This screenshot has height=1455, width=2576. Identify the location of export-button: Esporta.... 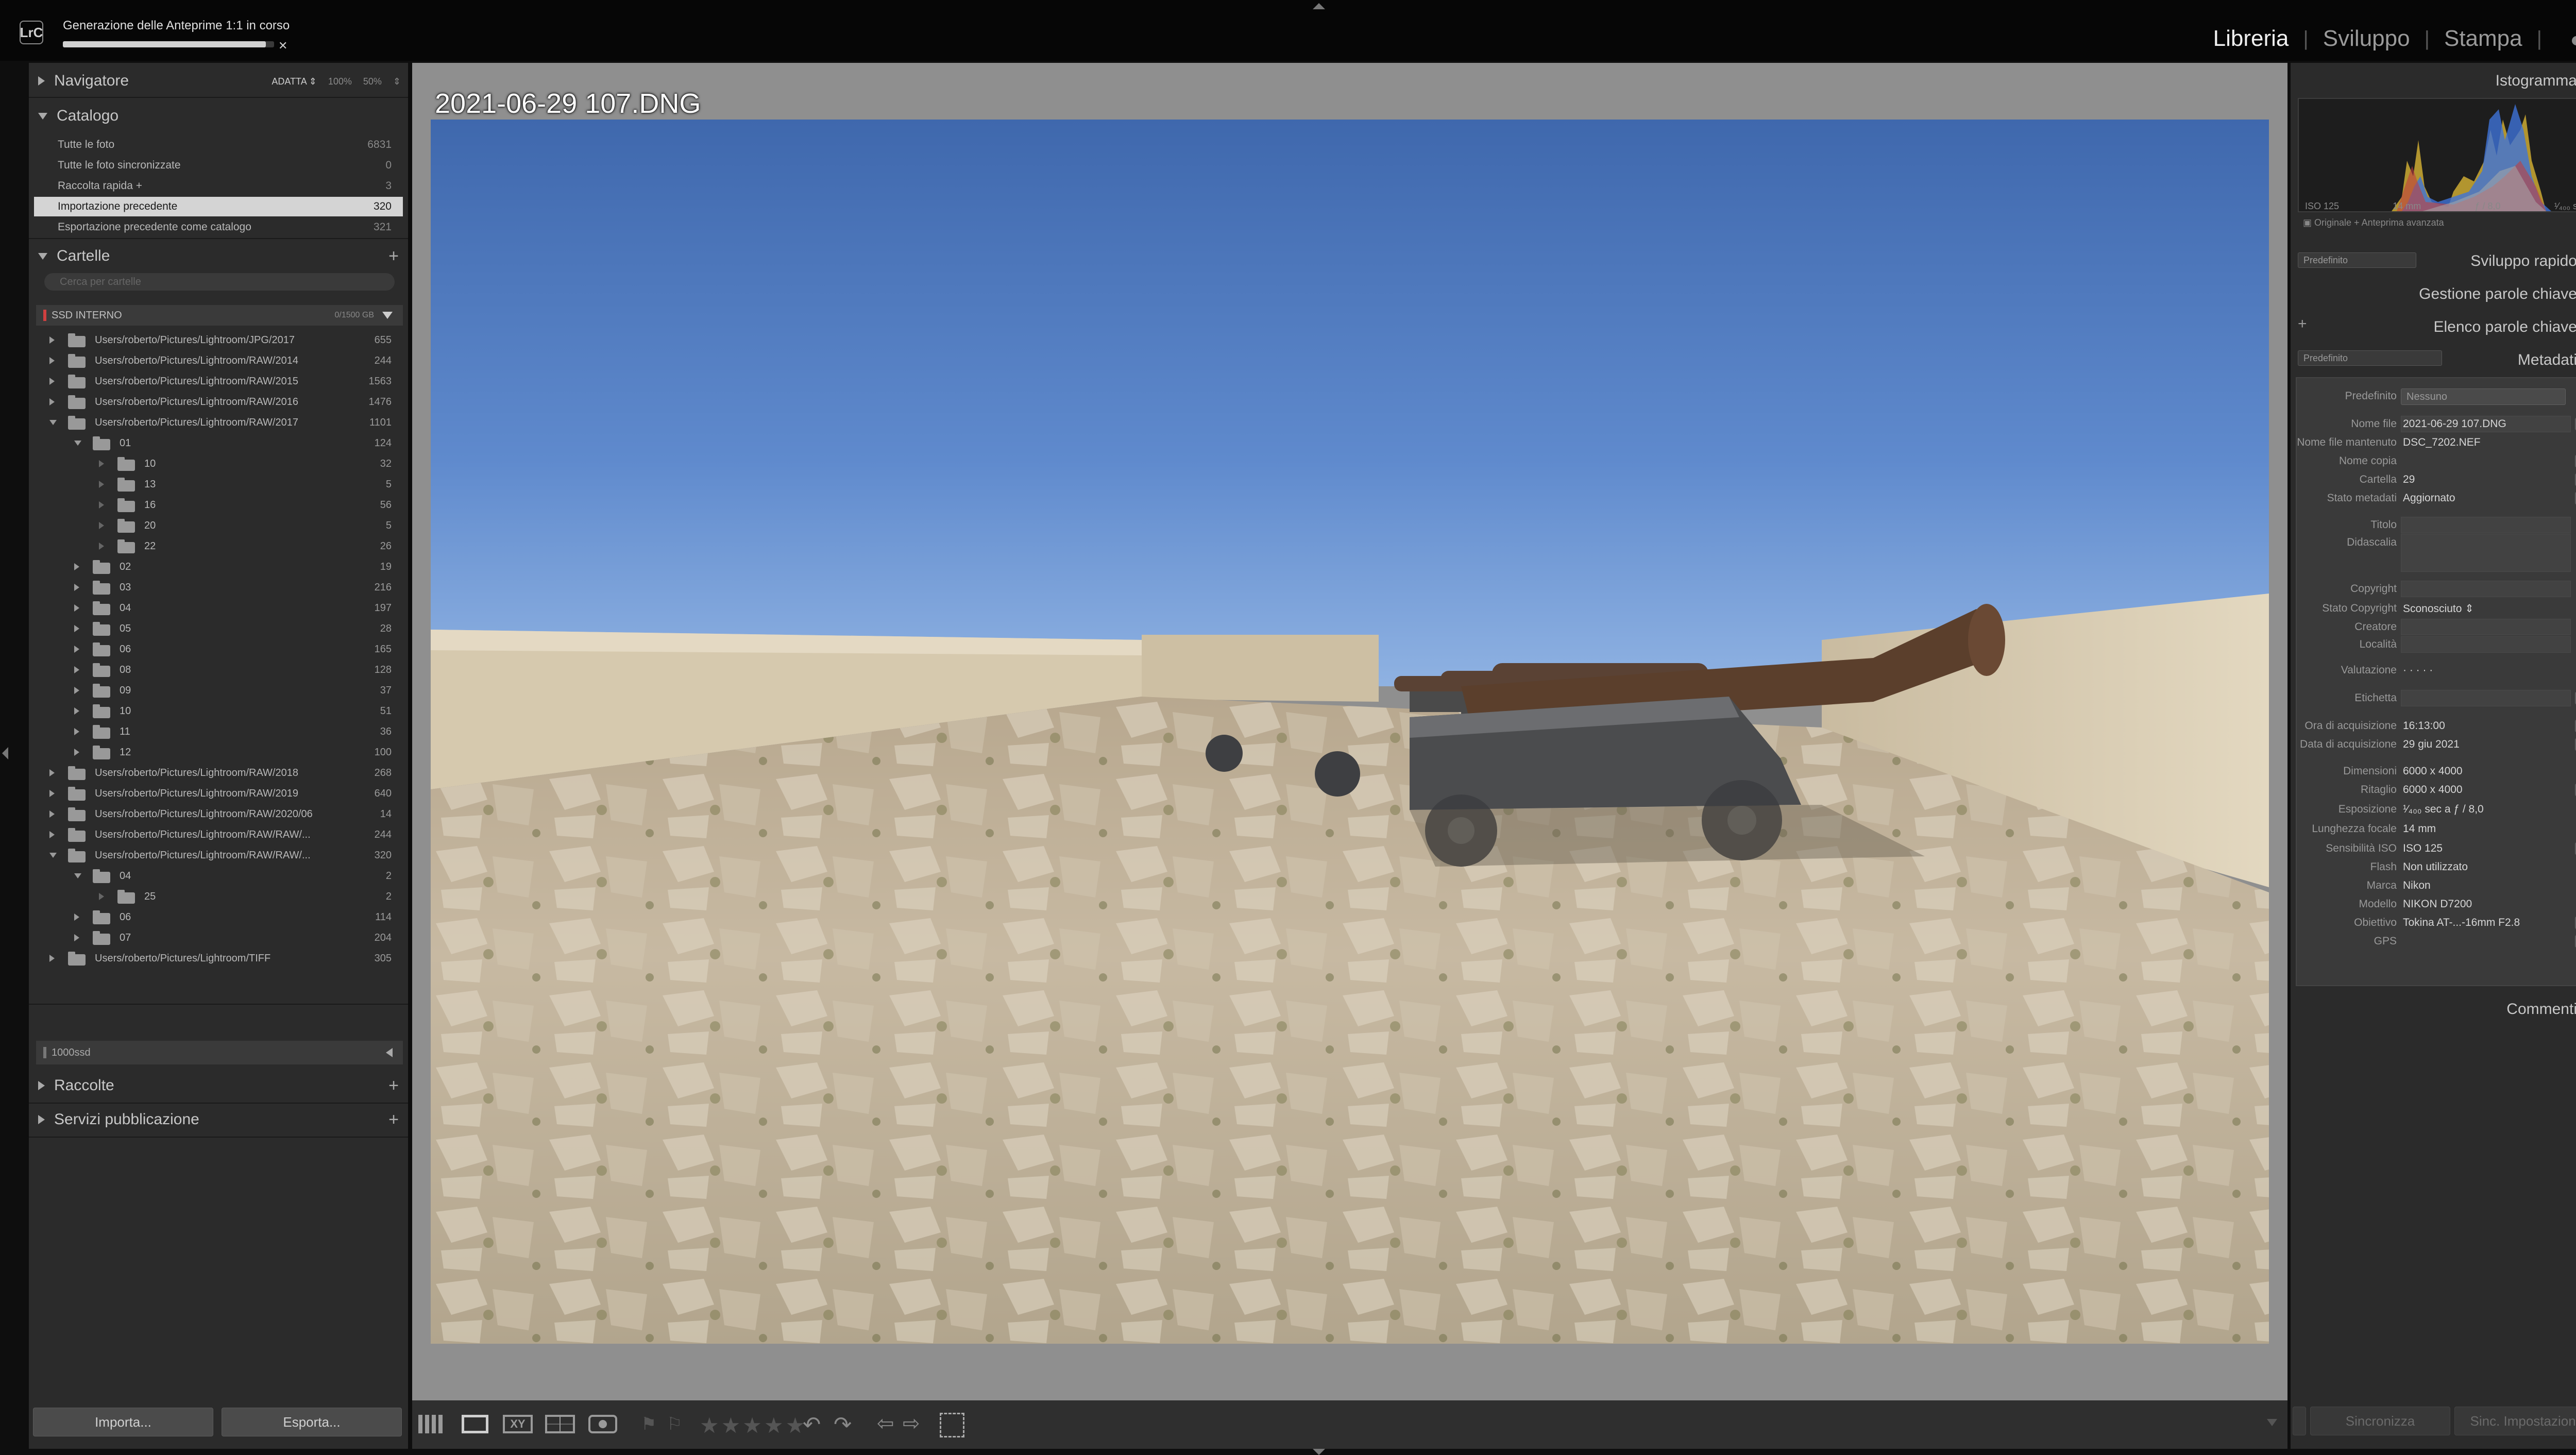
(312, 1422).